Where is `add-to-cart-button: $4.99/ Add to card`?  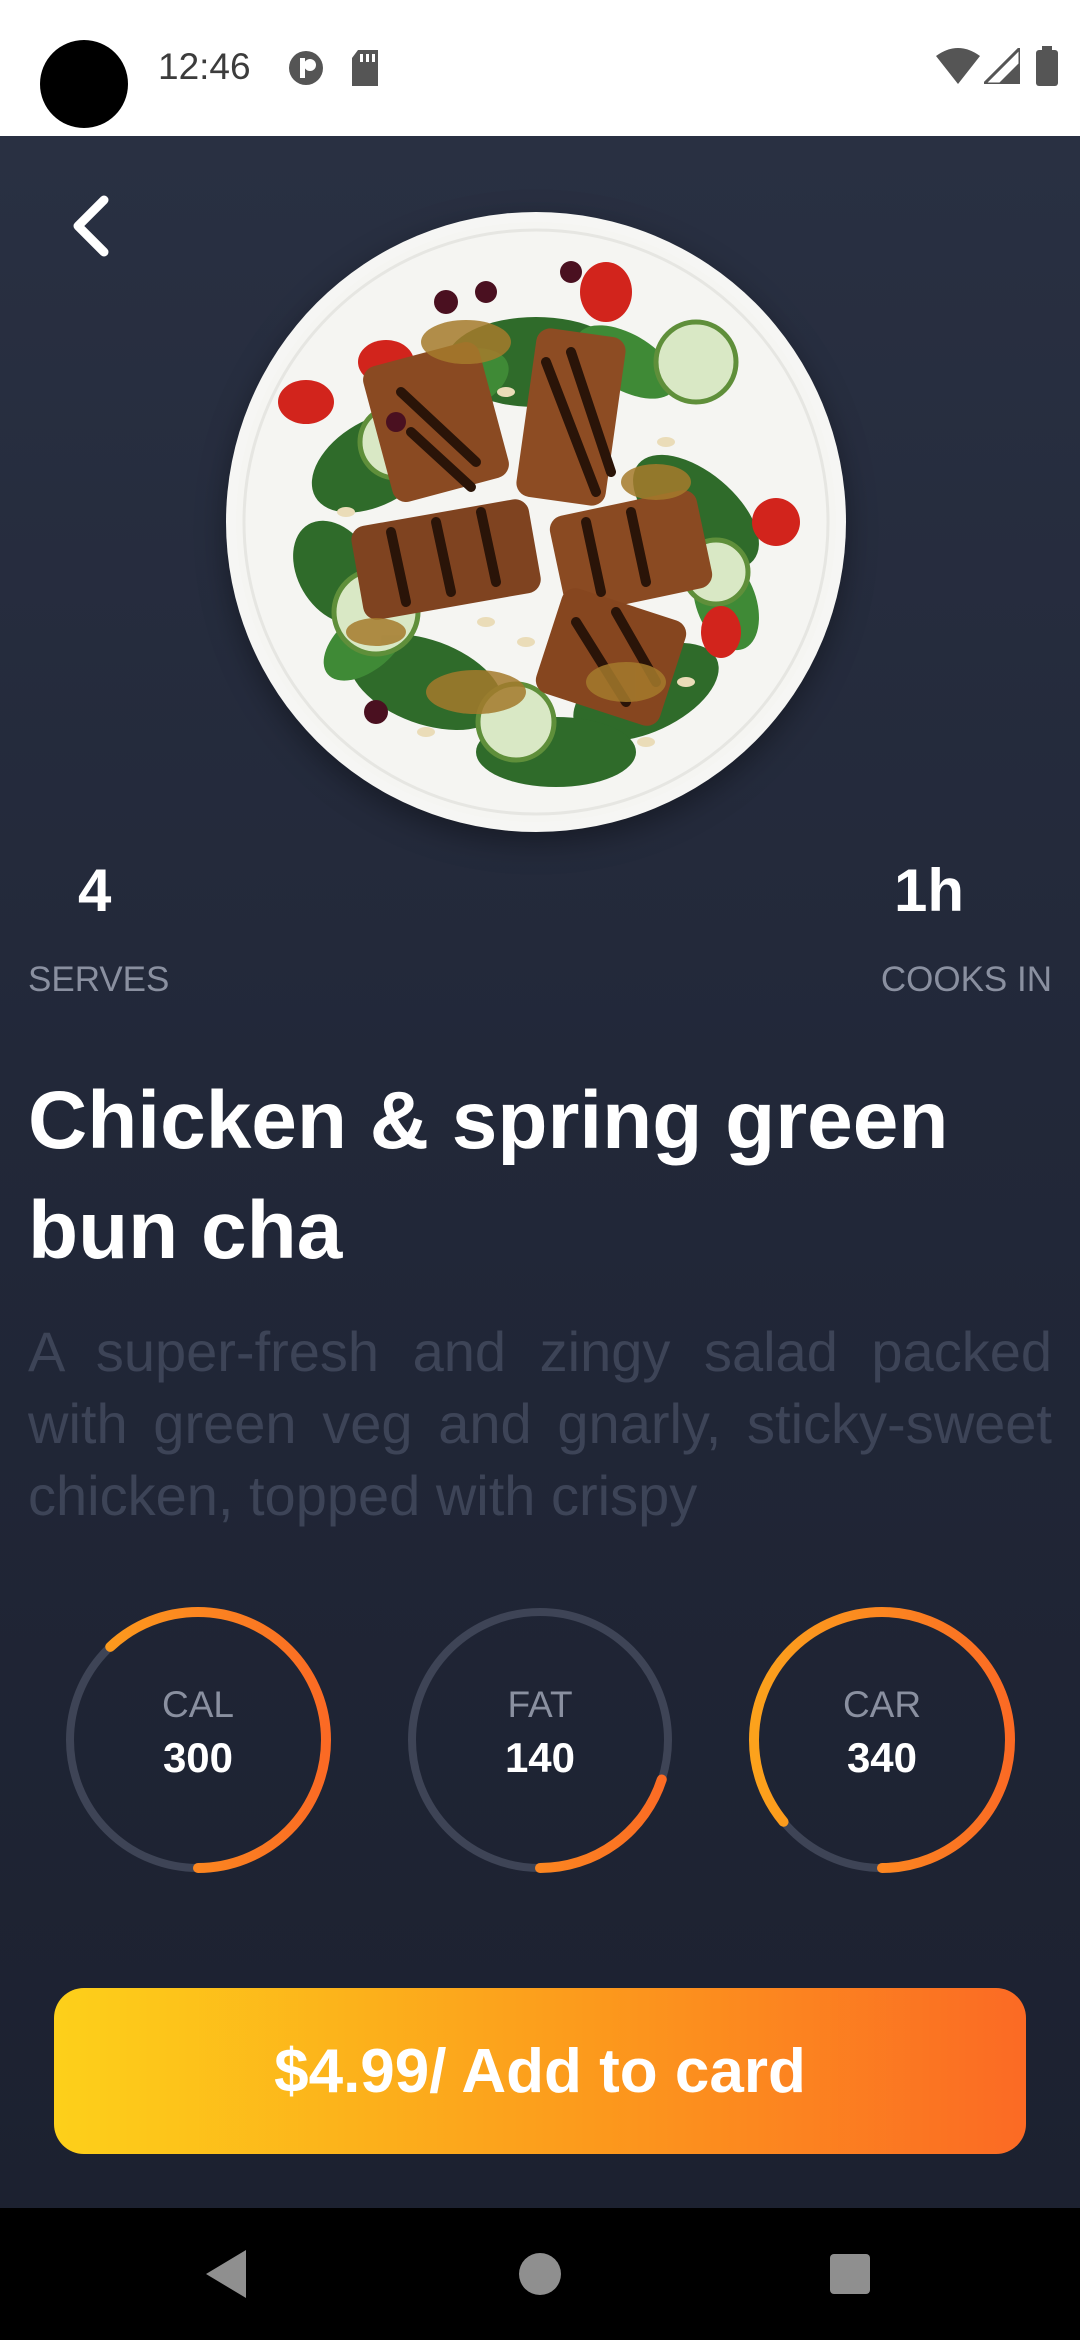
add-to-cart-button: $4.99/ Add to card is located at coordinates (540, 2071).